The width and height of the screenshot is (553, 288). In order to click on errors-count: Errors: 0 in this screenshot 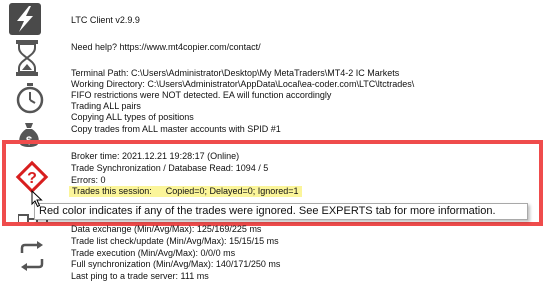, I will do `click(88, 180)`.